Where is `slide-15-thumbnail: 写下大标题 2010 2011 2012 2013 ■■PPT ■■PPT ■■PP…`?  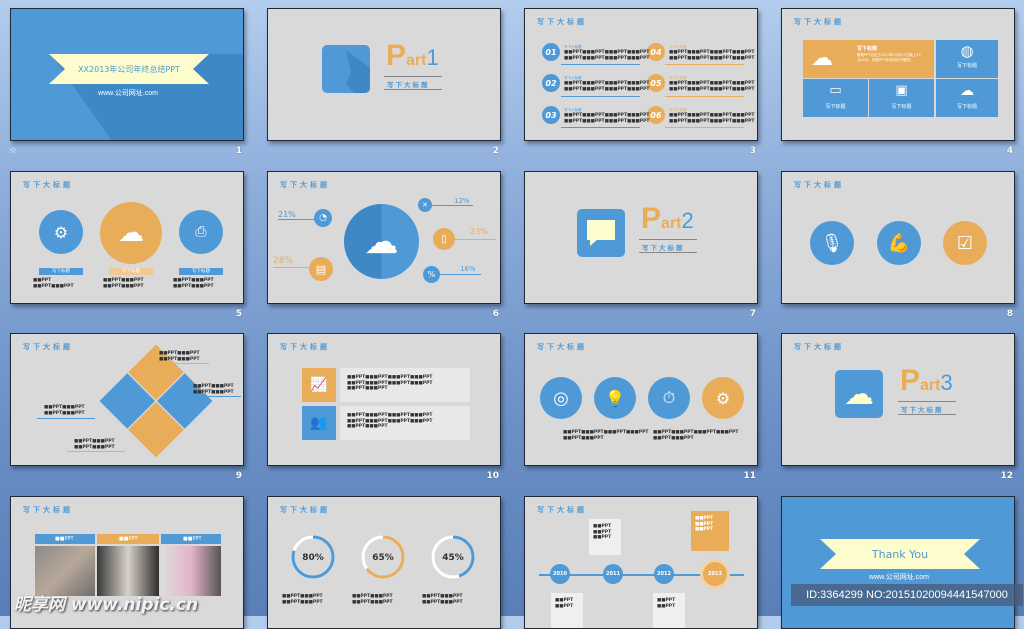 slide-15-thumbnail: 写下大标题 2010 2011 2012 2013 ■■PPT ■■PPT ■■PP… is located at coordinates (641, 562).